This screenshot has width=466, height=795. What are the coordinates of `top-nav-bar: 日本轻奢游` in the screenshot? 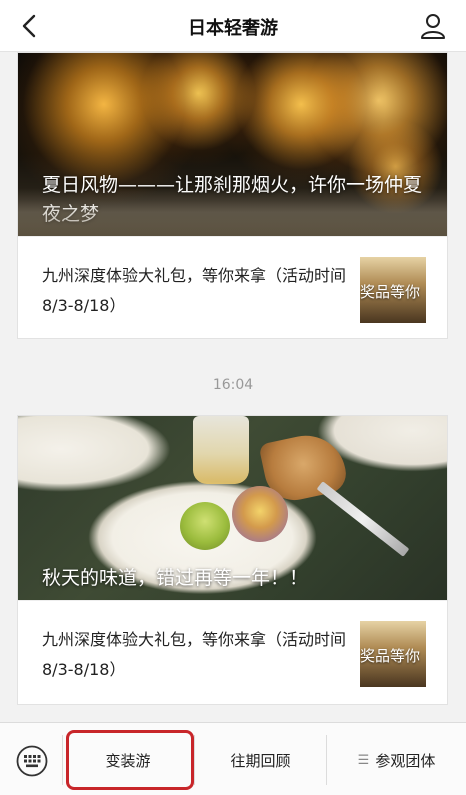 It's located at (233, 26).